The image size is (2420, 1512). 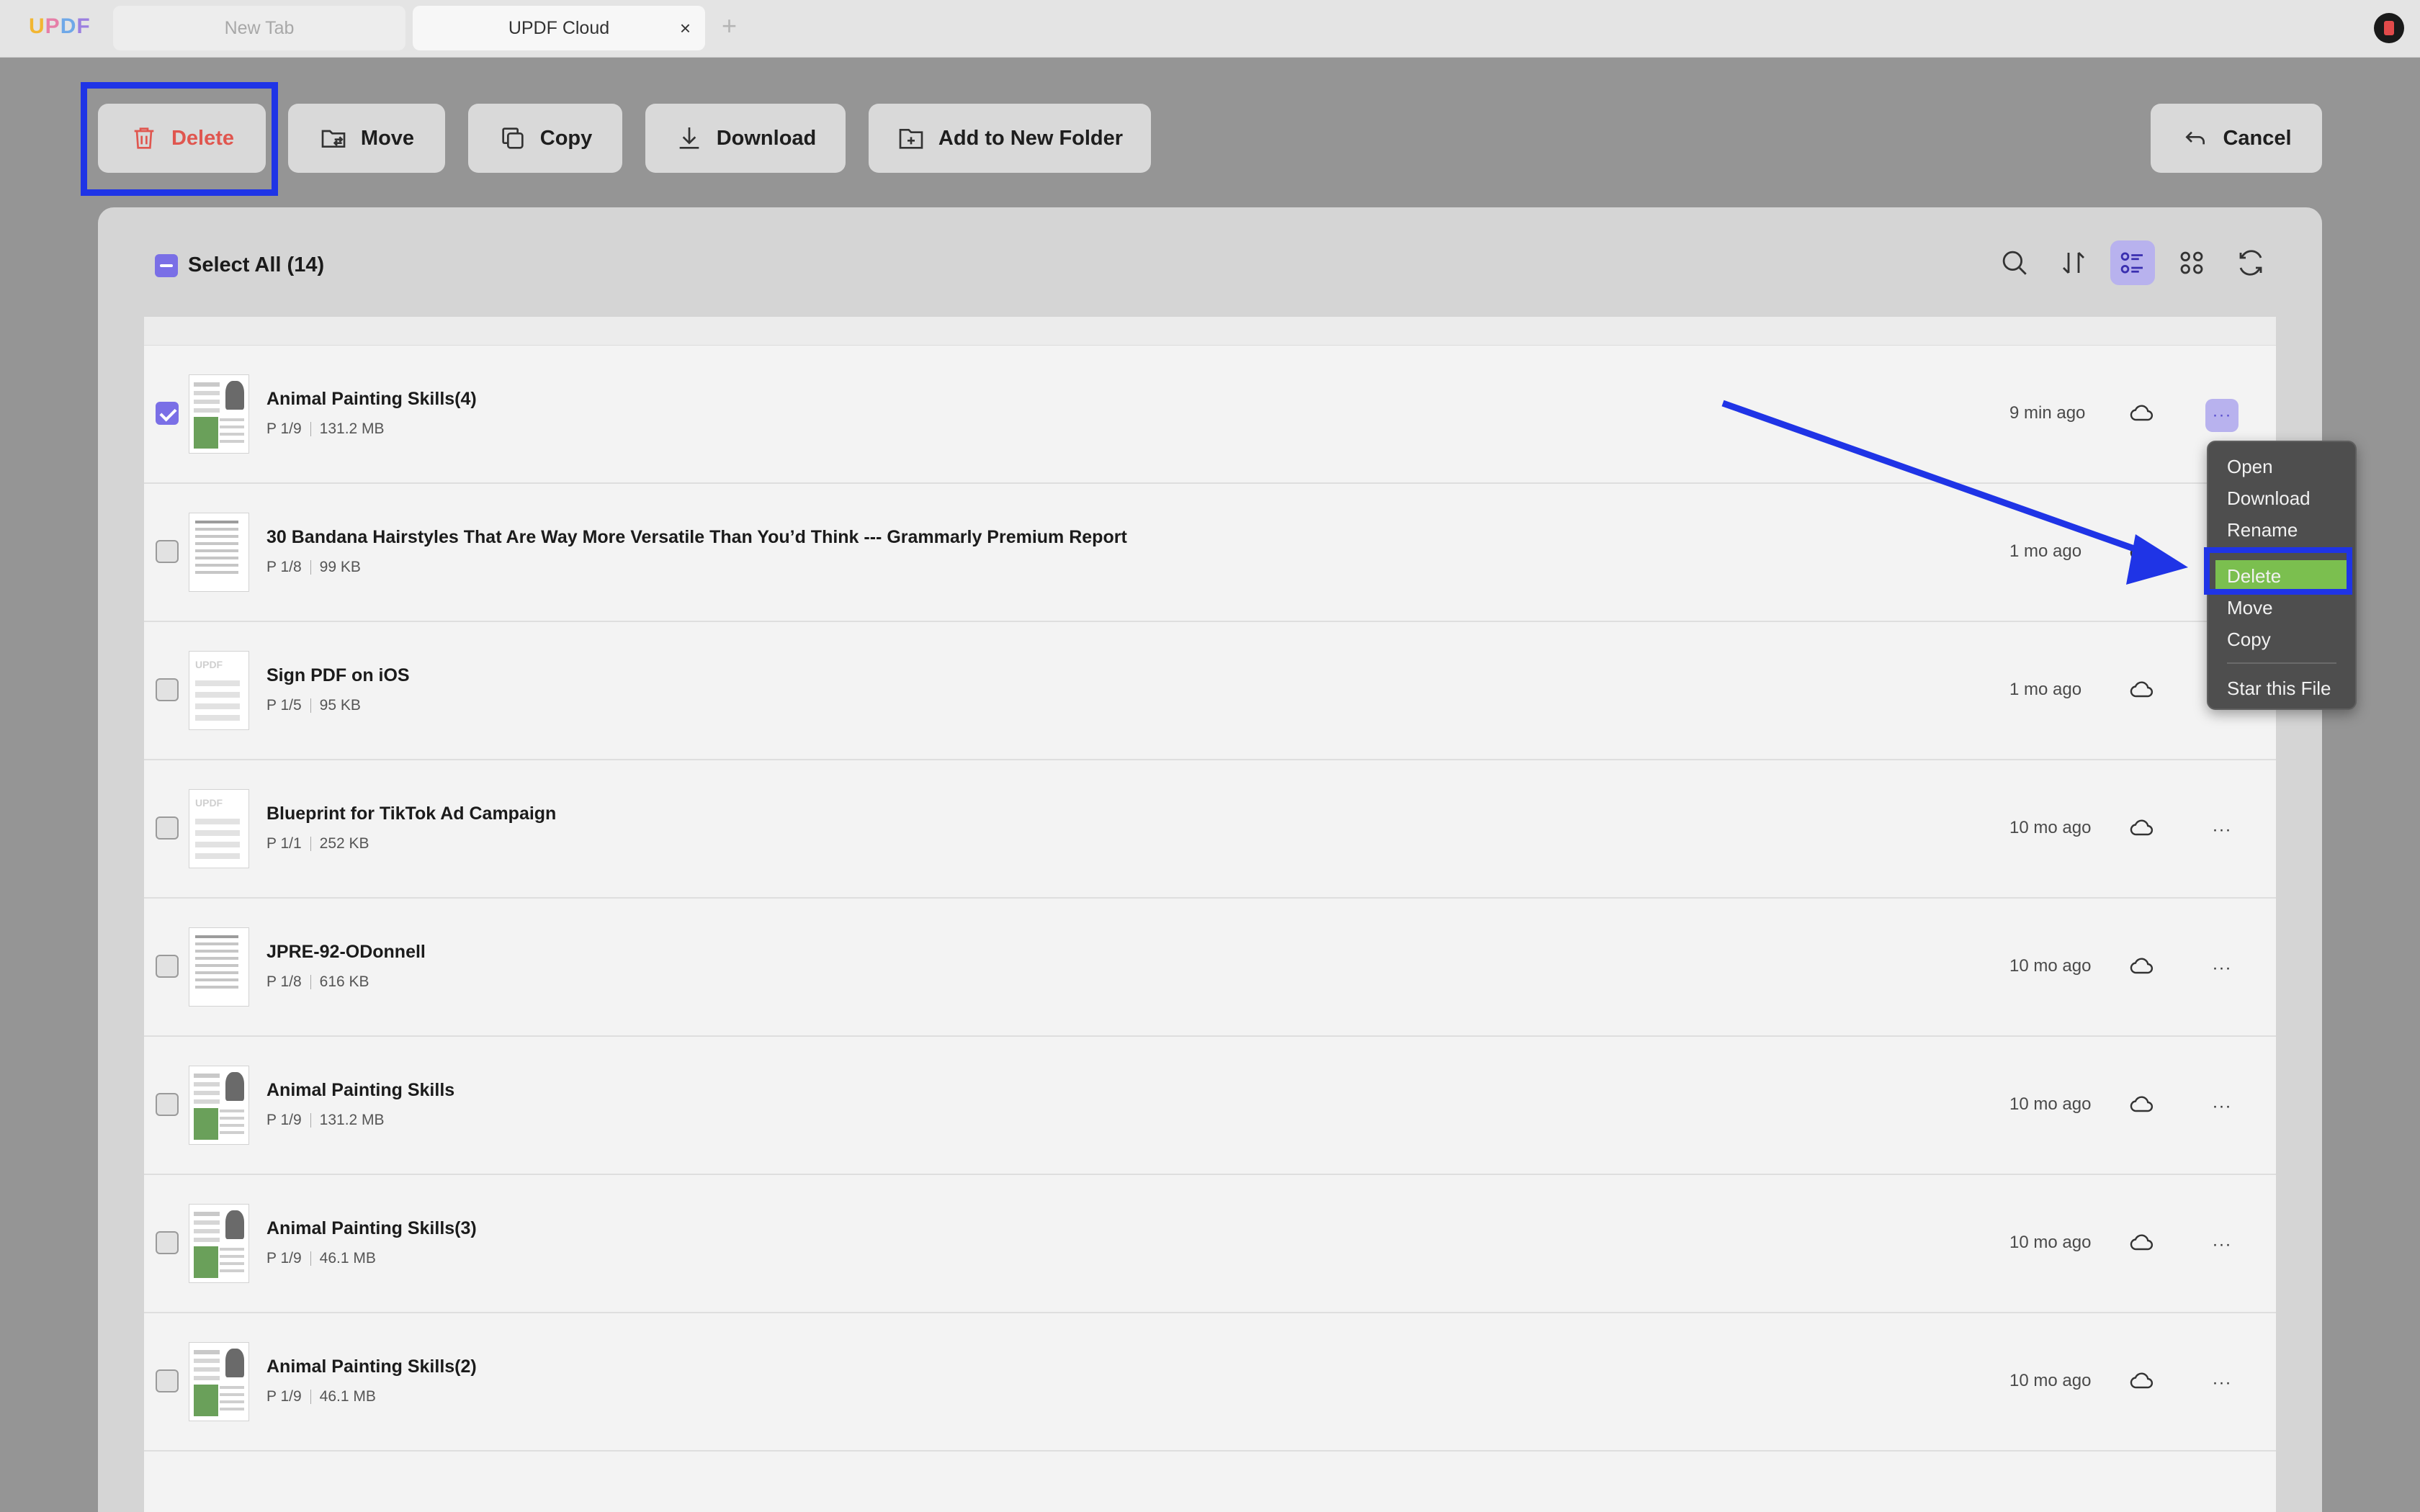 What do you see at coordinates (685, 28) in the screenshot?
I see `close-icon: ×` at bounding box center [685, 28].